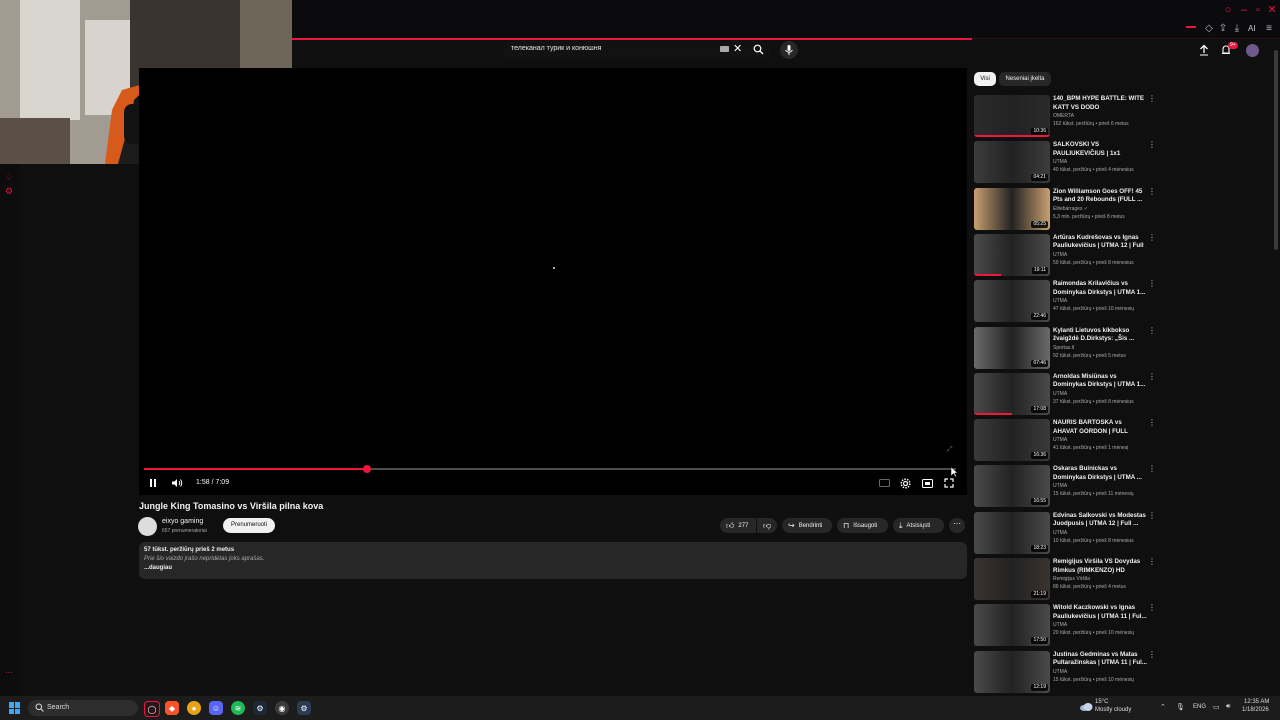 The height and width of the screenshot is (720, 1280). Describe the element at coordinates (1209, 29) in the screenshot. I see `extension-icon: ◇` at that location.